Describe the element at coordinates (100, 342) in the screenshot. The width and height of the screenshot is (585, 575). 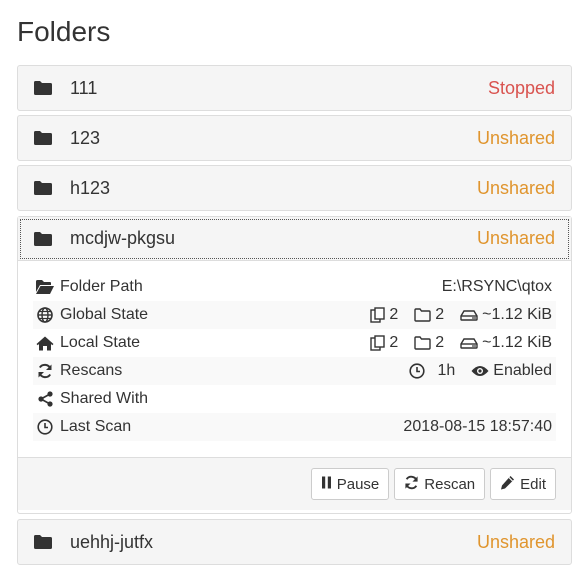
I see `detail-label: Local State` at that location.